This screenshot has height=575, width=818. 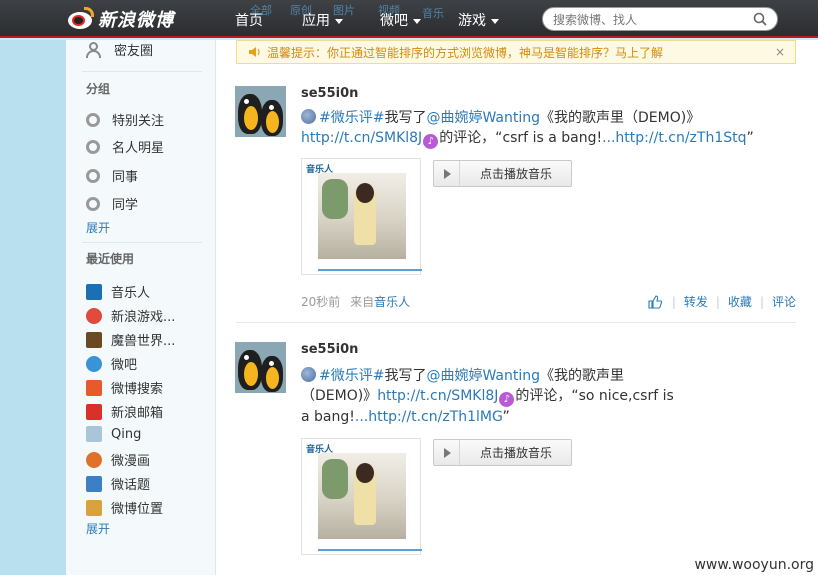 What do you see at coordinates (124, 365) in the screenshot?
I see `sidebar-item-label: 微吧` at bounding box center [124, 365].